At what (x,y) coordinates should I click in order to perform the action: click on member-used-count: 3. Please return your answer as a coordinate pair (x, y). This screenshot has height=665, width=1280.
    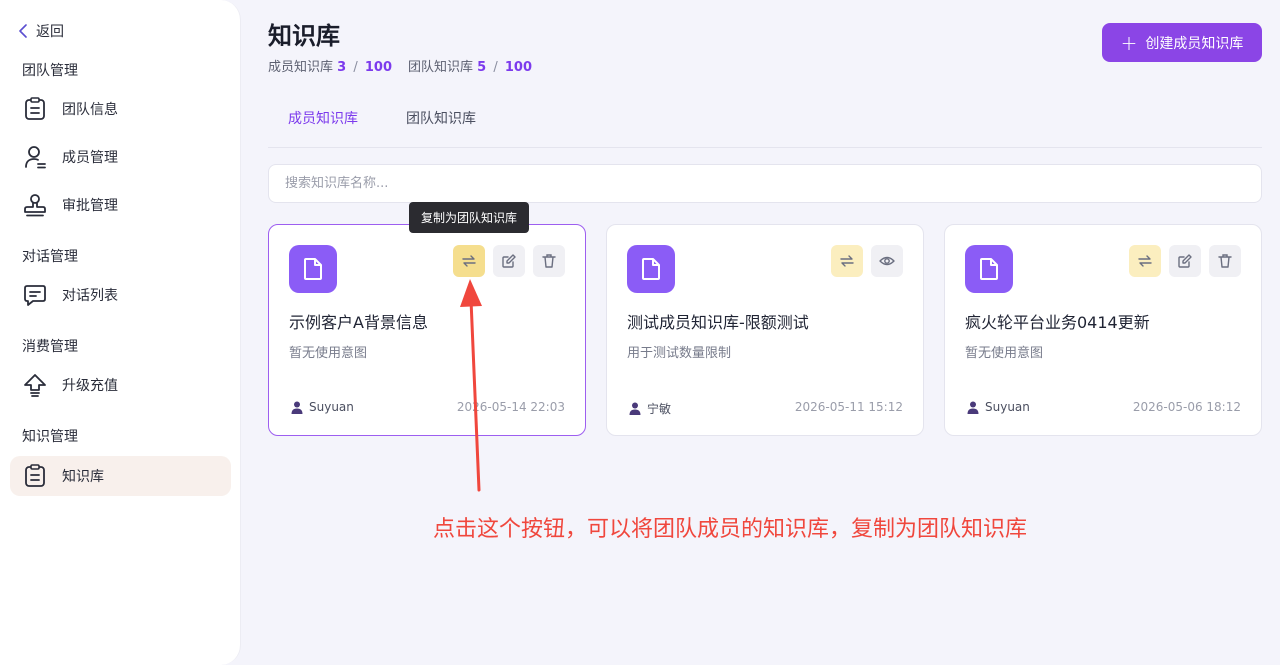
    Looking at the image, I should click on (342, 67).